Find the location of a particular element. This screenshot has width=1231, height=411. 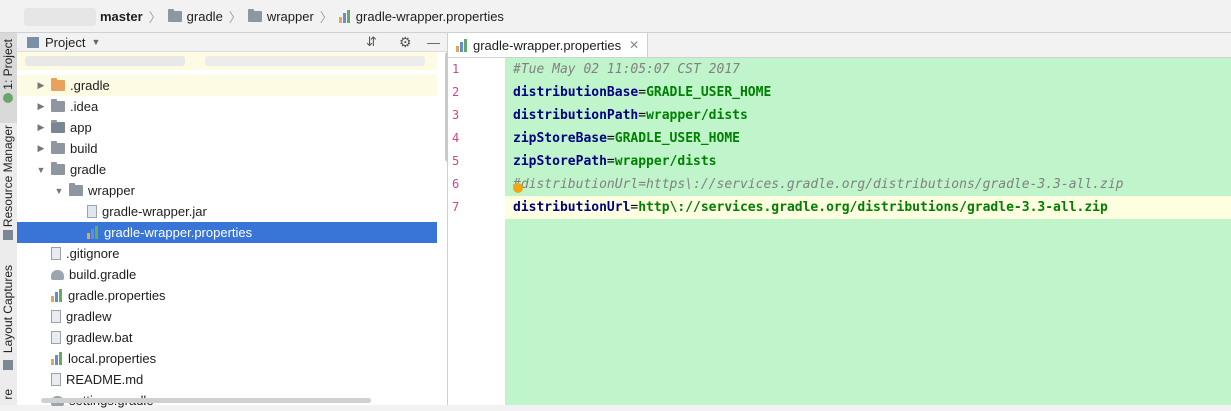

code-line: distributionBase=GRADLE_USER_HOME is located at coordinates (642, 92).